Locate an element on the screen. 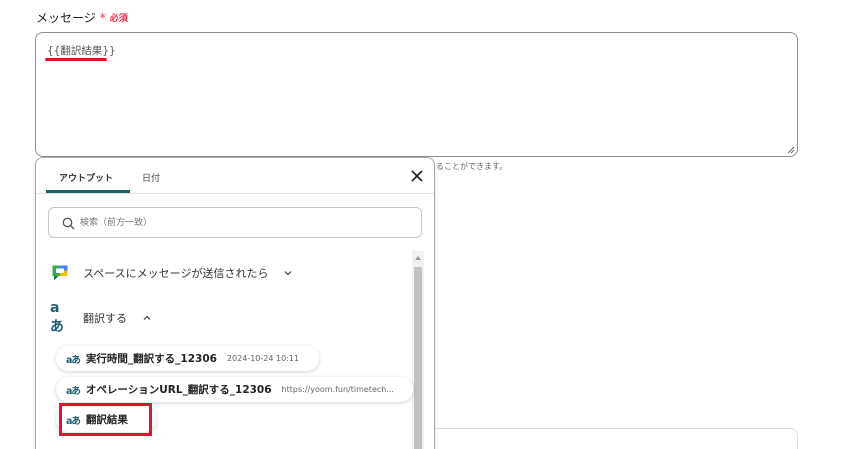  field-hint-text: ることができます。 is located at coordinates (472, 166).